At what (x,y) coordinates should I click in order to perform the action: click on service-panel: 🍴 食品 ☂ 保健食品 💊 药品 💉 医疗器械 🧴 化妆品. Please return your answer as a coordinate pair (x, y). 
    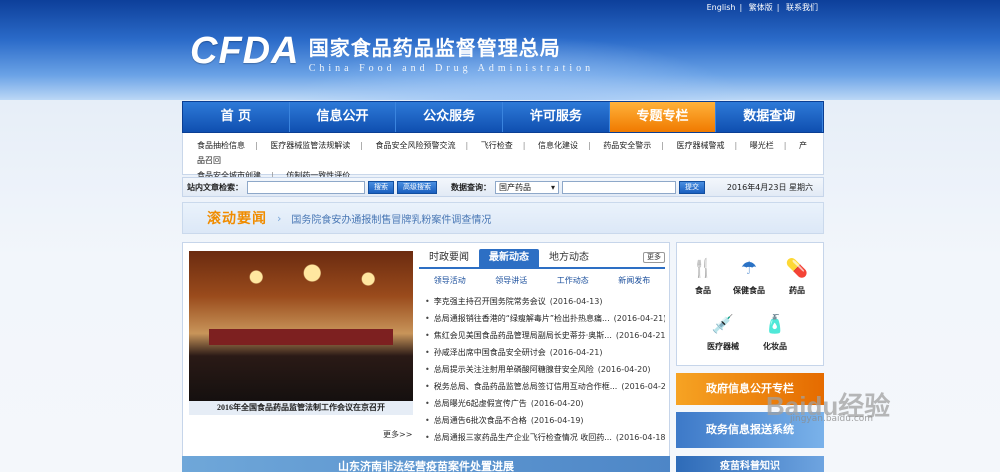
    Looking at the image, I should click on (750, 304).